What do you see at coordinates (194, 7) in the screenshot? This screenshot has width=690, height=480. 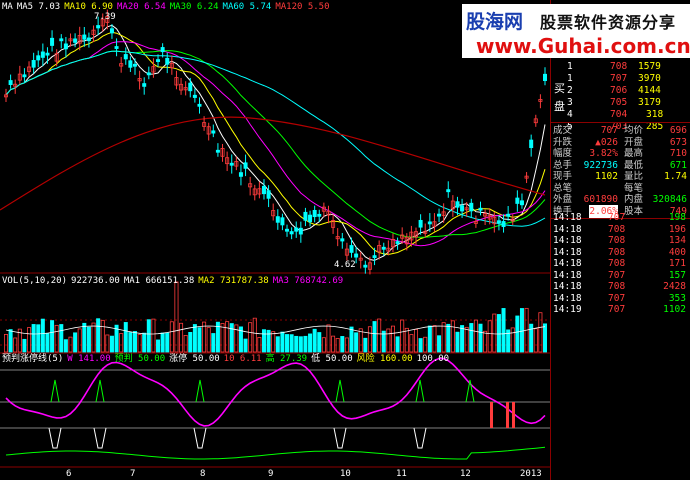 I see `ma-legend-item: MA30 6.24` at bounding box center [194, 7].